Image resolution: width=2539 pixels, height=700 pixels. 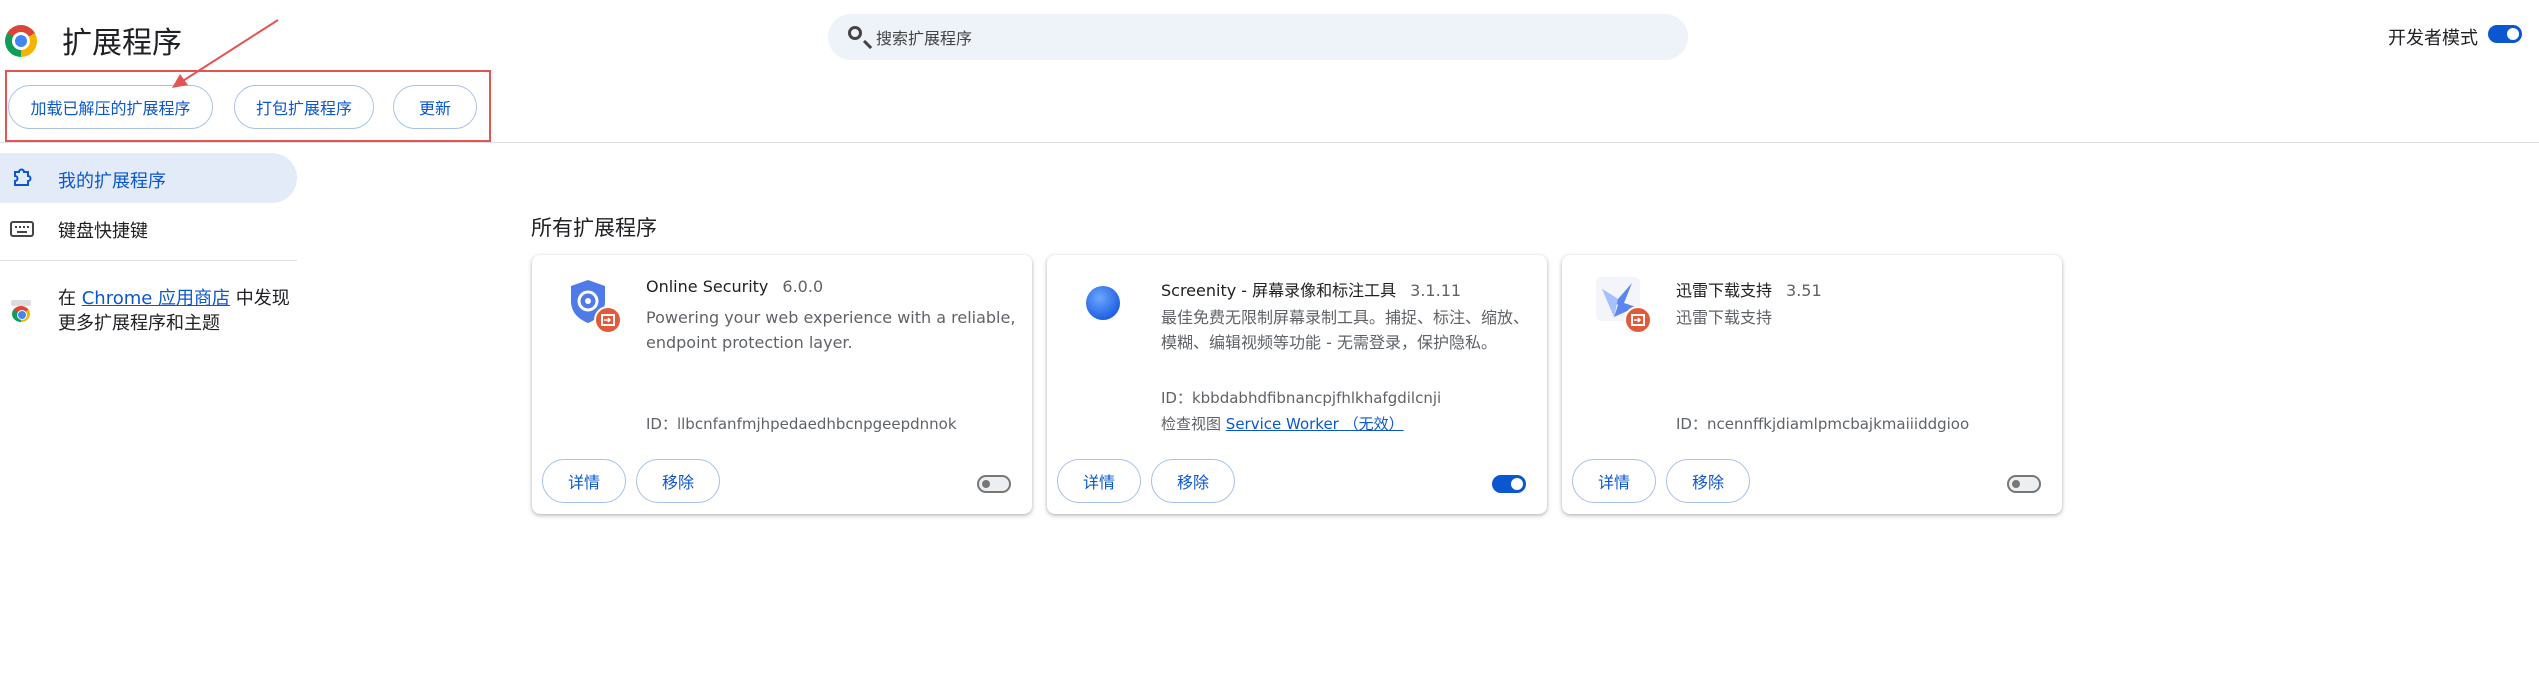 What do you see at coordinates (803, 286) in the screenshot?
I see `extension-version: 6.0.0` at bounding box center [803, 286].